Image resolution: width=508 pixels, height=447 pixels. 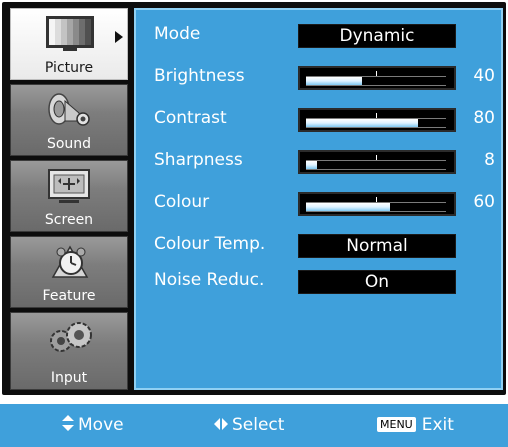 What do you see at coordinates (437, 425) in the screenshot?
I see `hint-exit-label: Exit` at bounding box center [437, 425].